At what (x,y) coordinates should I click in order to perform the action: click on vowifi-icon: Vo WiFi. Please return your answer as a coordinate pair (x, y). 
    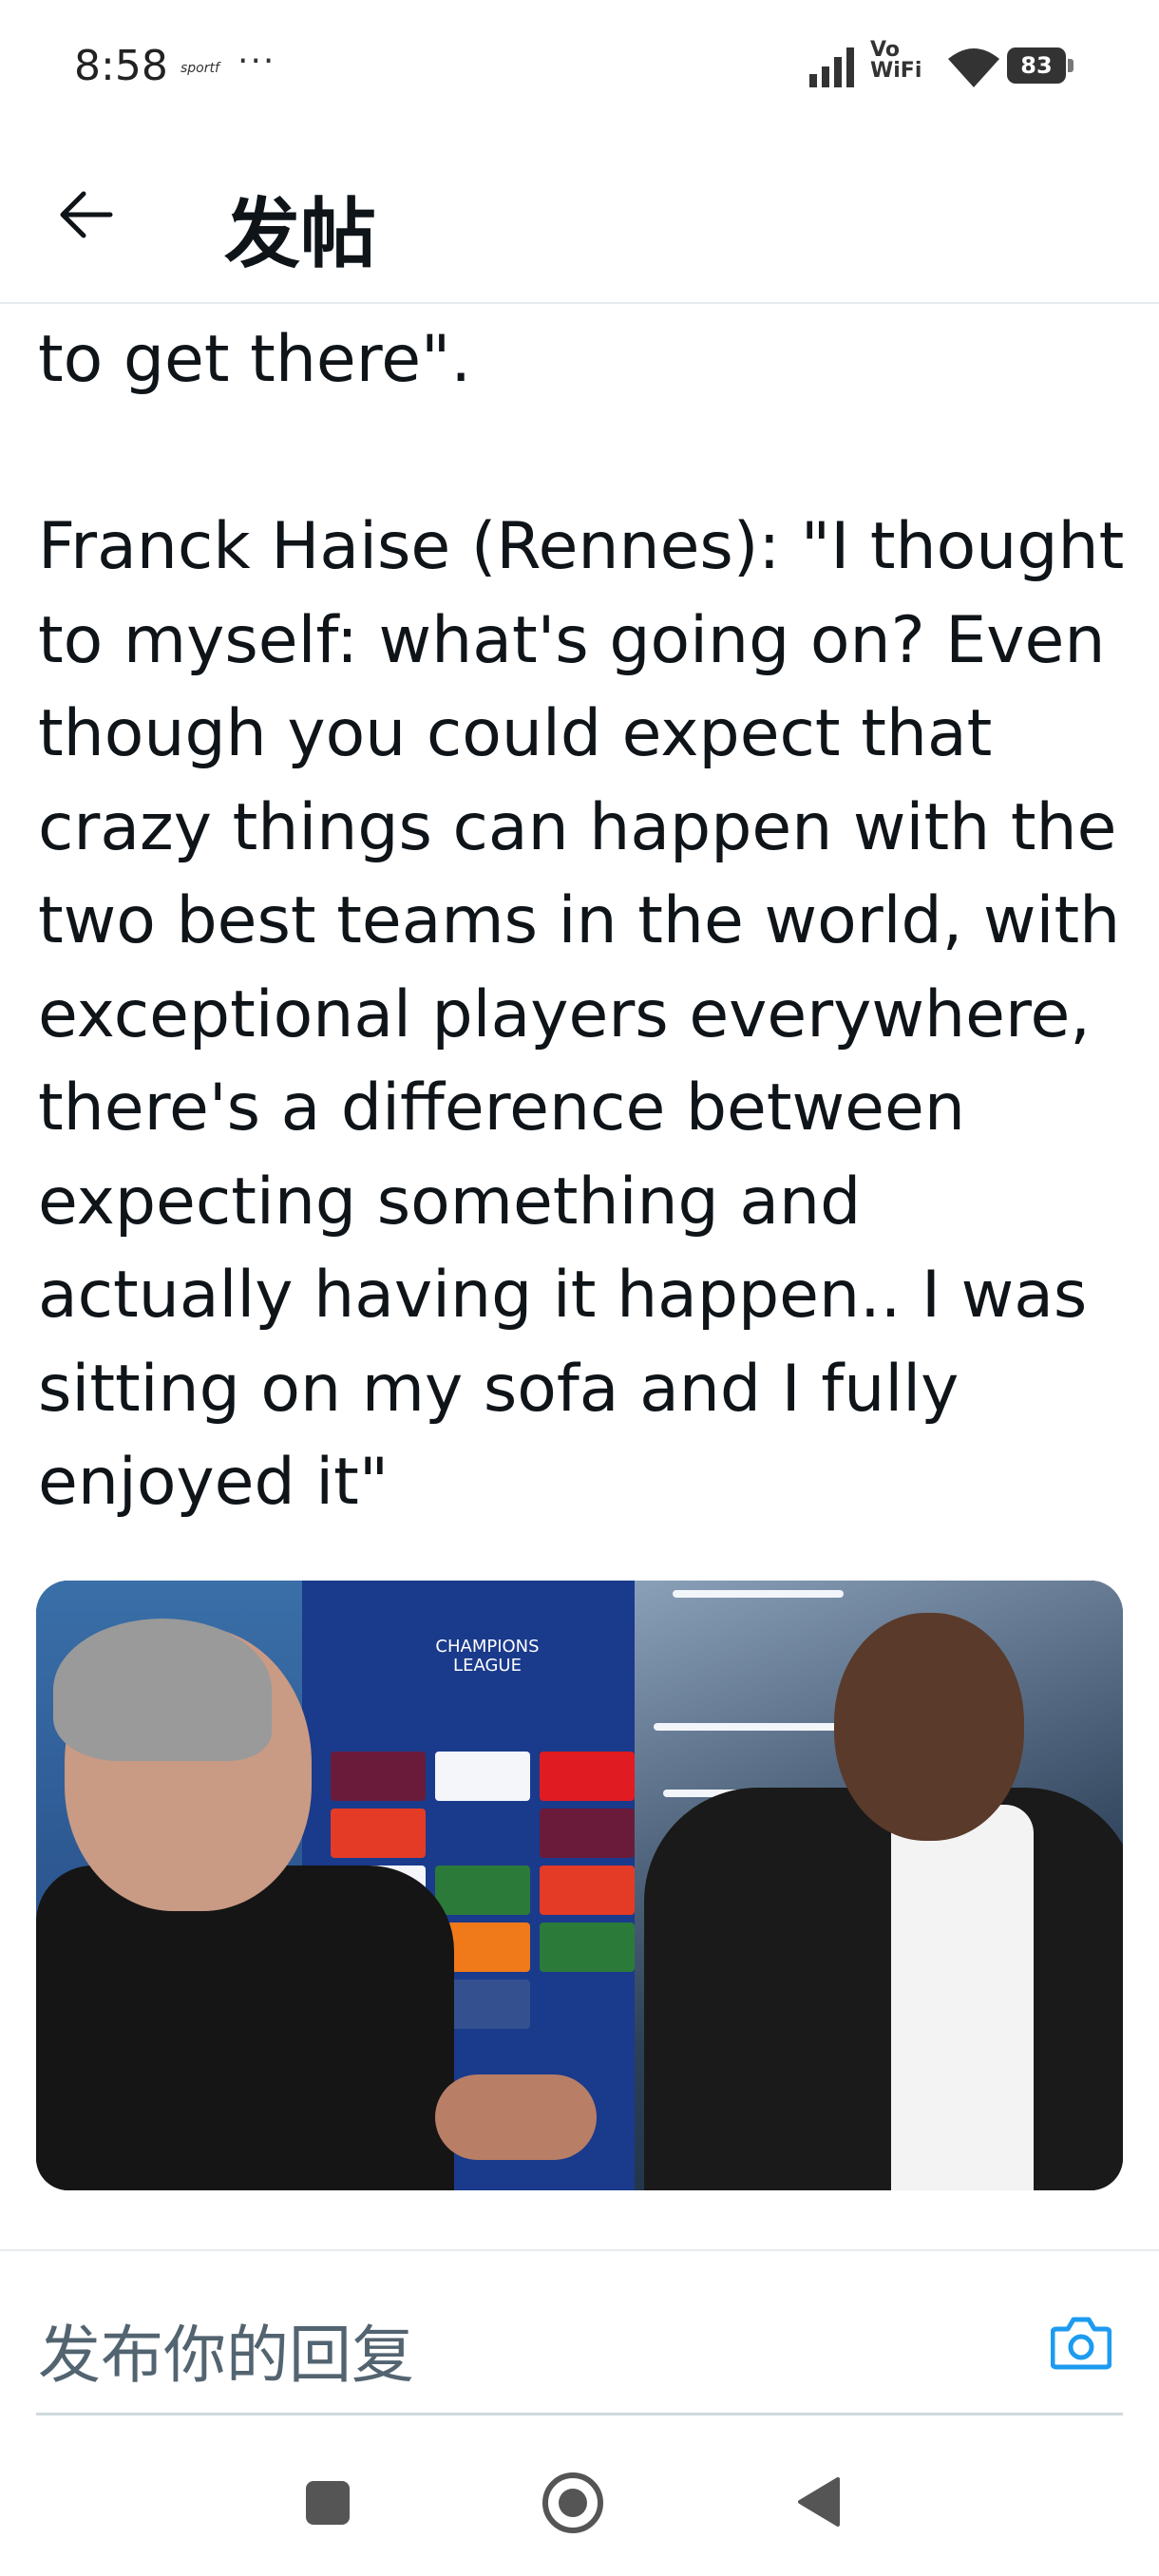
    Looking at the image, I should click on (896, 61).